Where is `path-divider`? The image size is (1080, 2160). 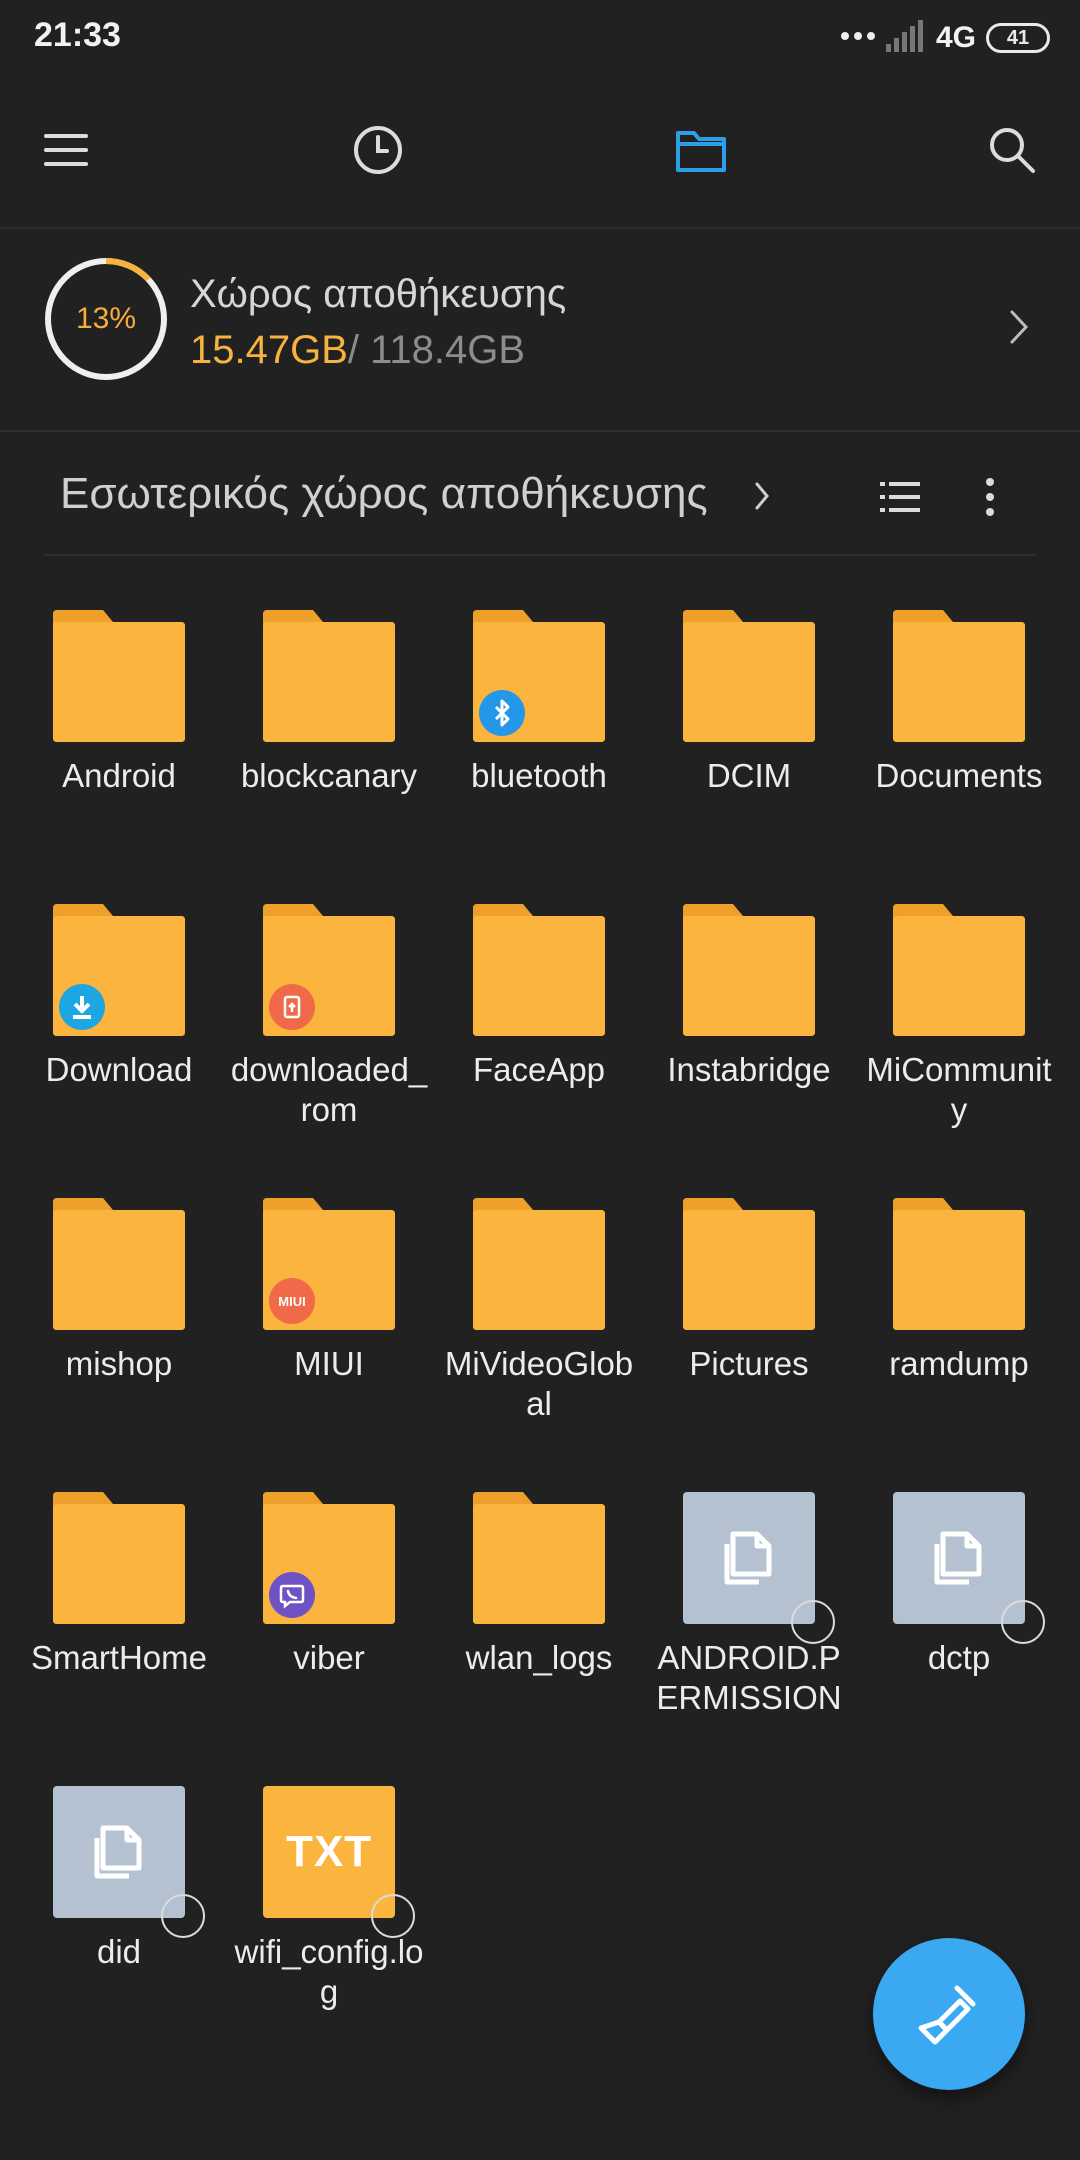
path-divider is located at coordinates (540, 555).